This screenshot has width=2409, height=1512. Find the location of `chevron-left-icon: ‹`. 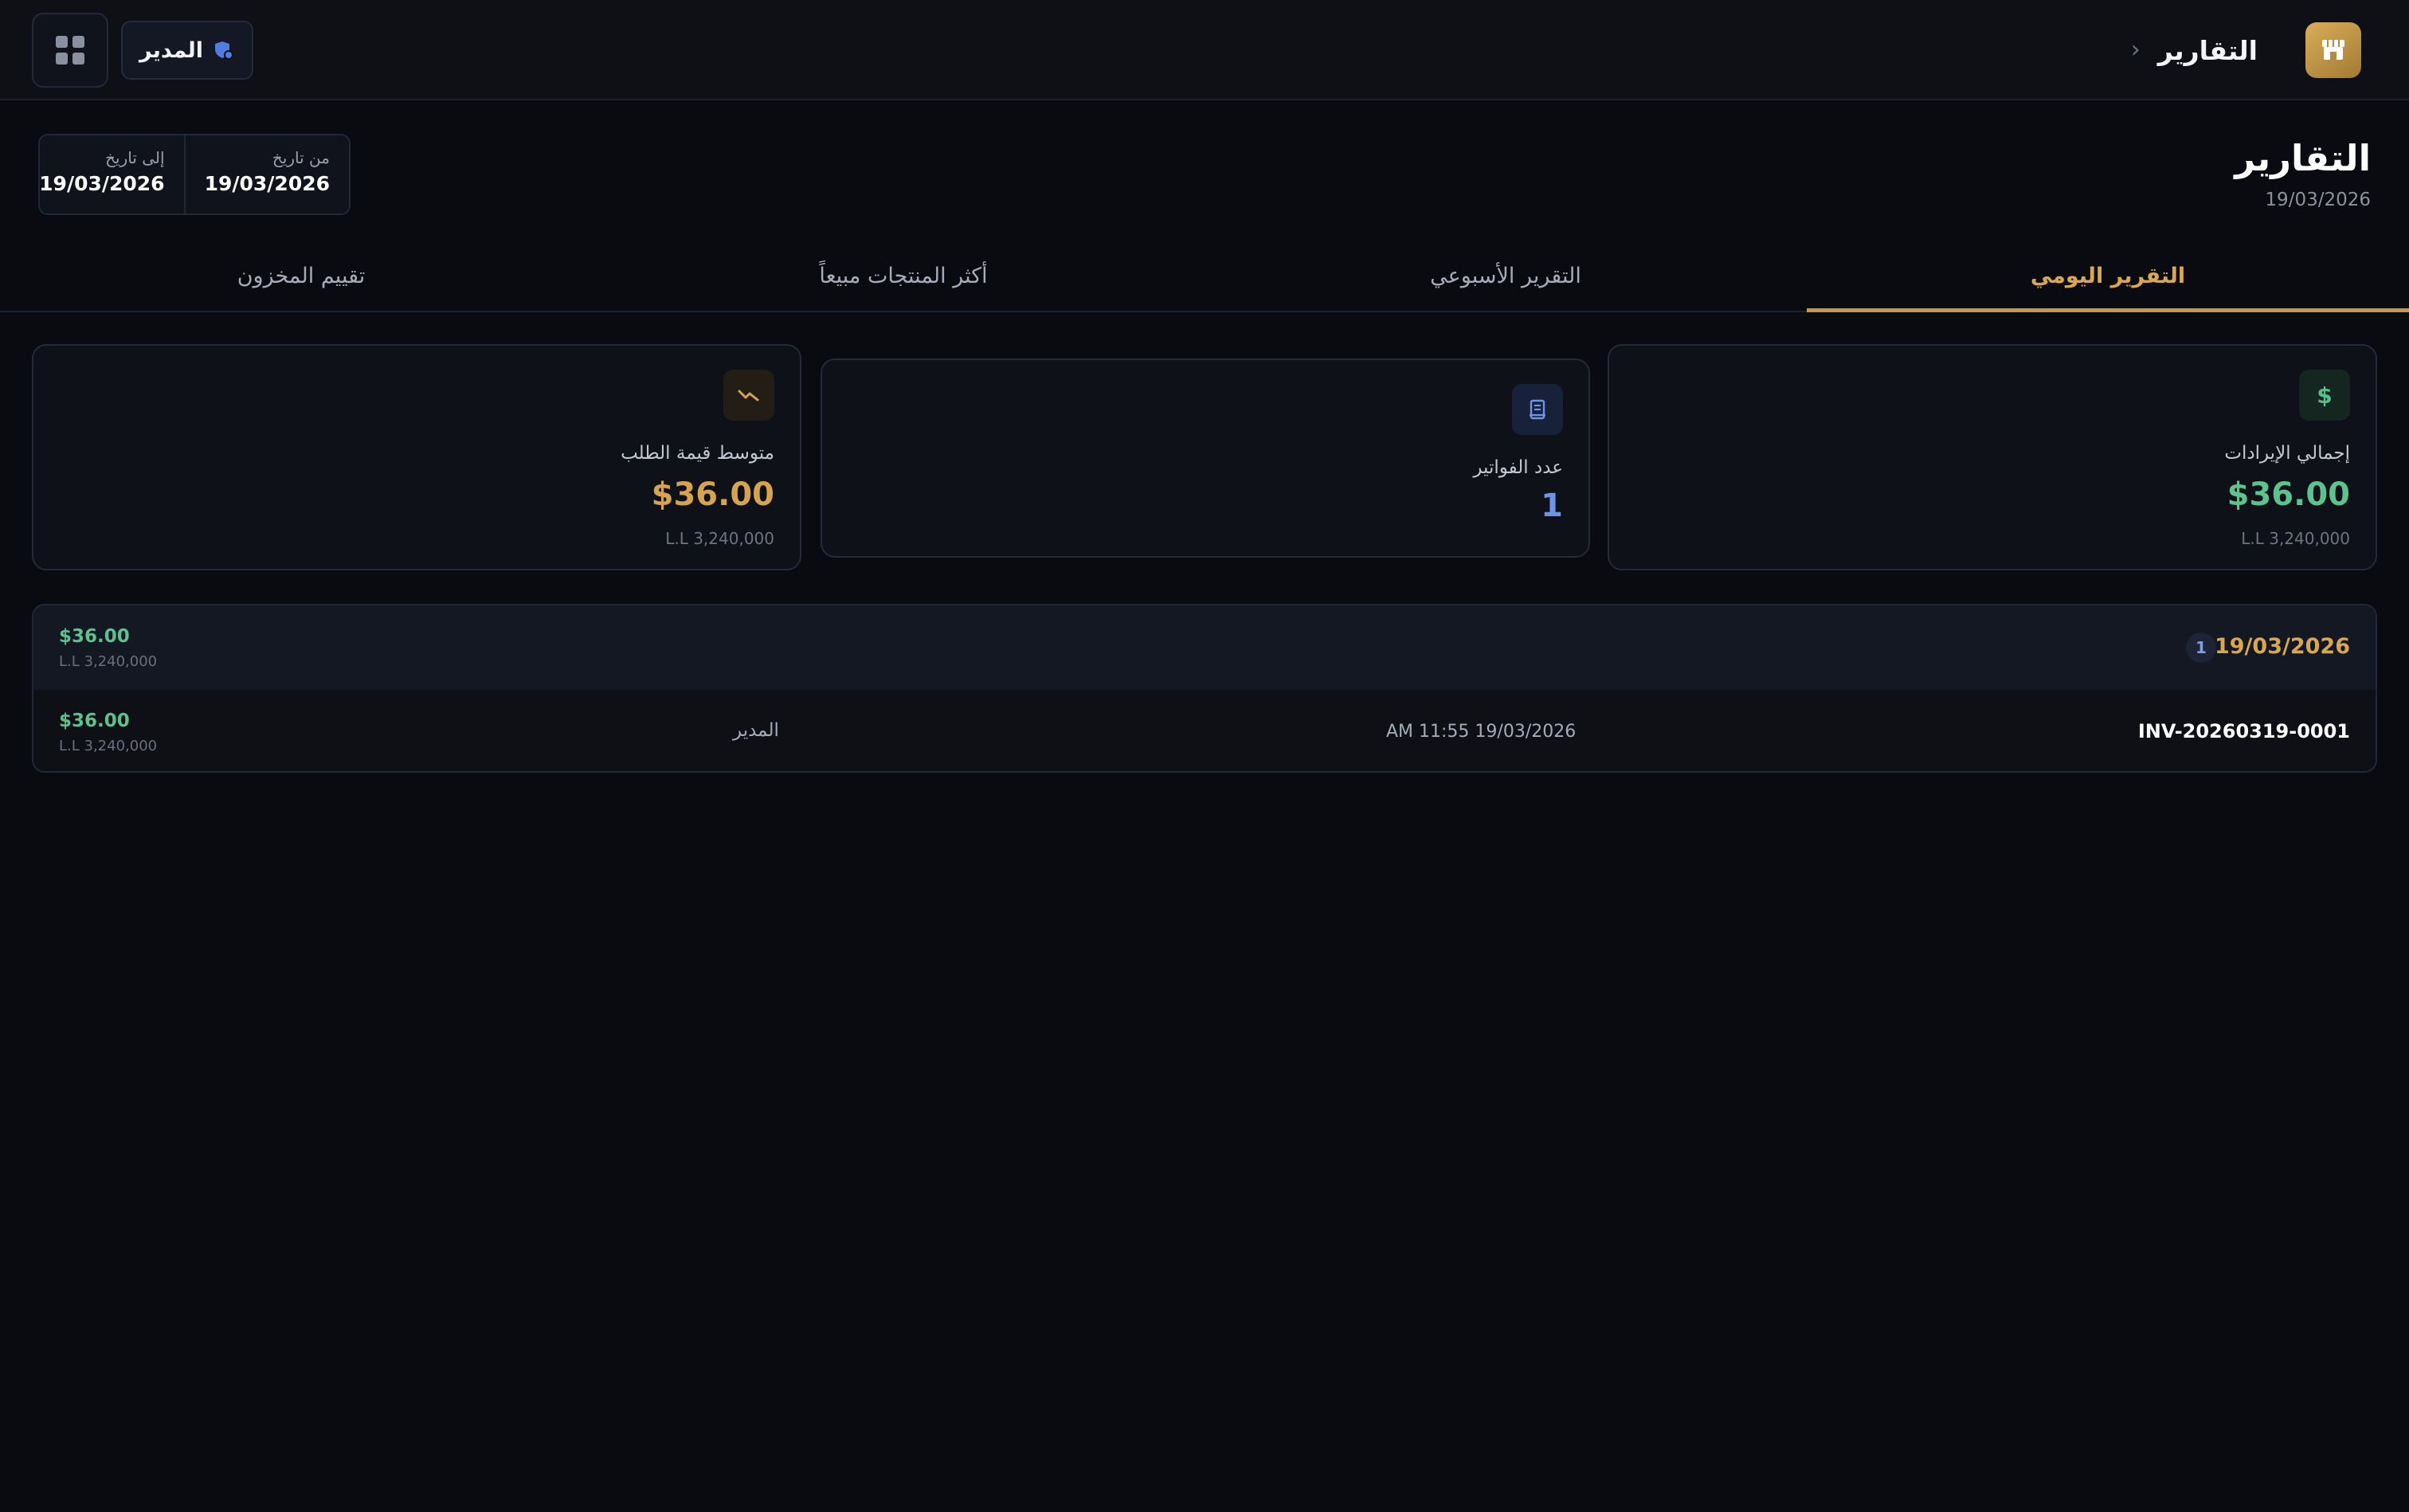

chevron-left-icon: ‹ is located at coordinates (2135, 50).